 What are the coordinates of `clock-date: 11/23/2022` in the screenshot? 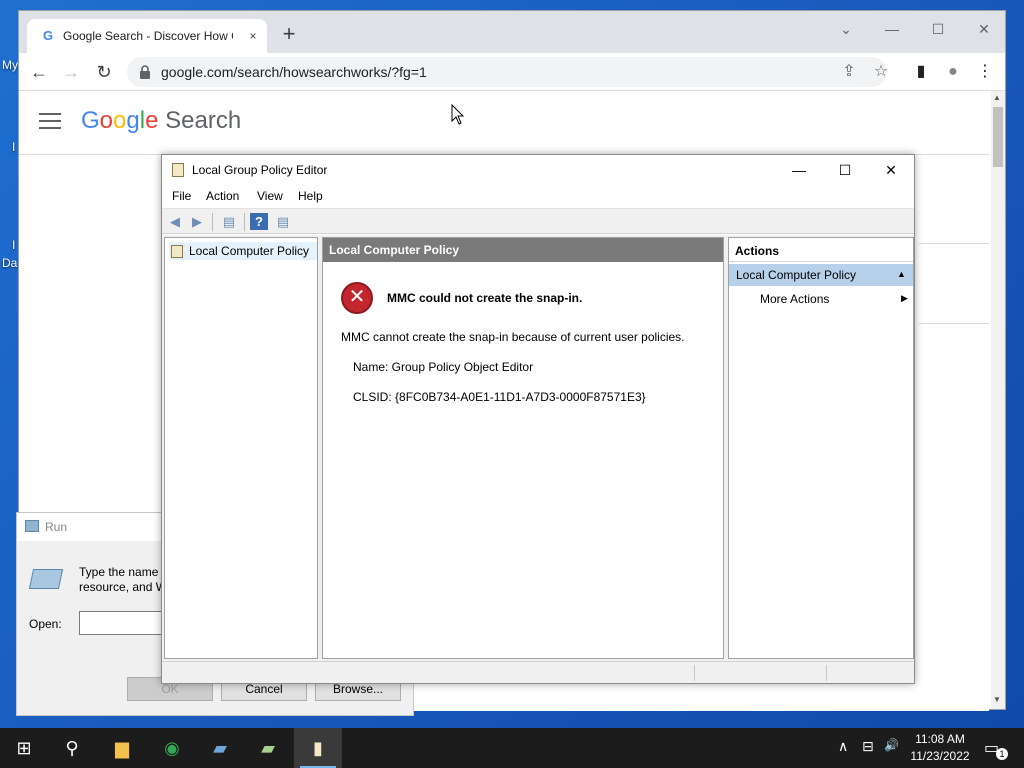 It's located at (940, 756).